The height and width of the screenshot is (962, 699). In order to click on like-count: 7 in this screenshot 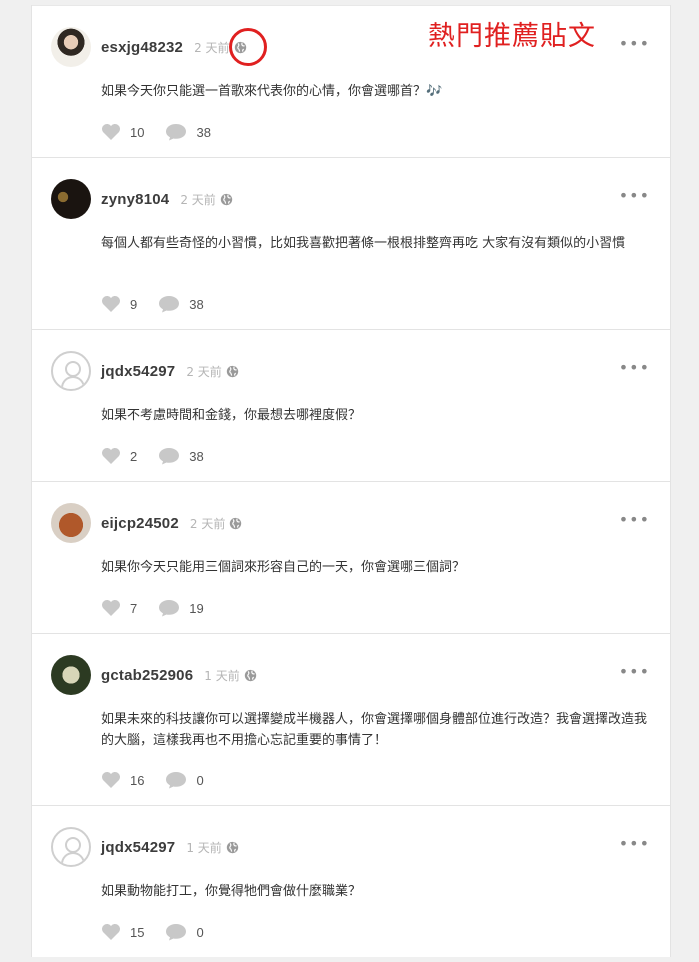, I will do `click(134, 608)`.